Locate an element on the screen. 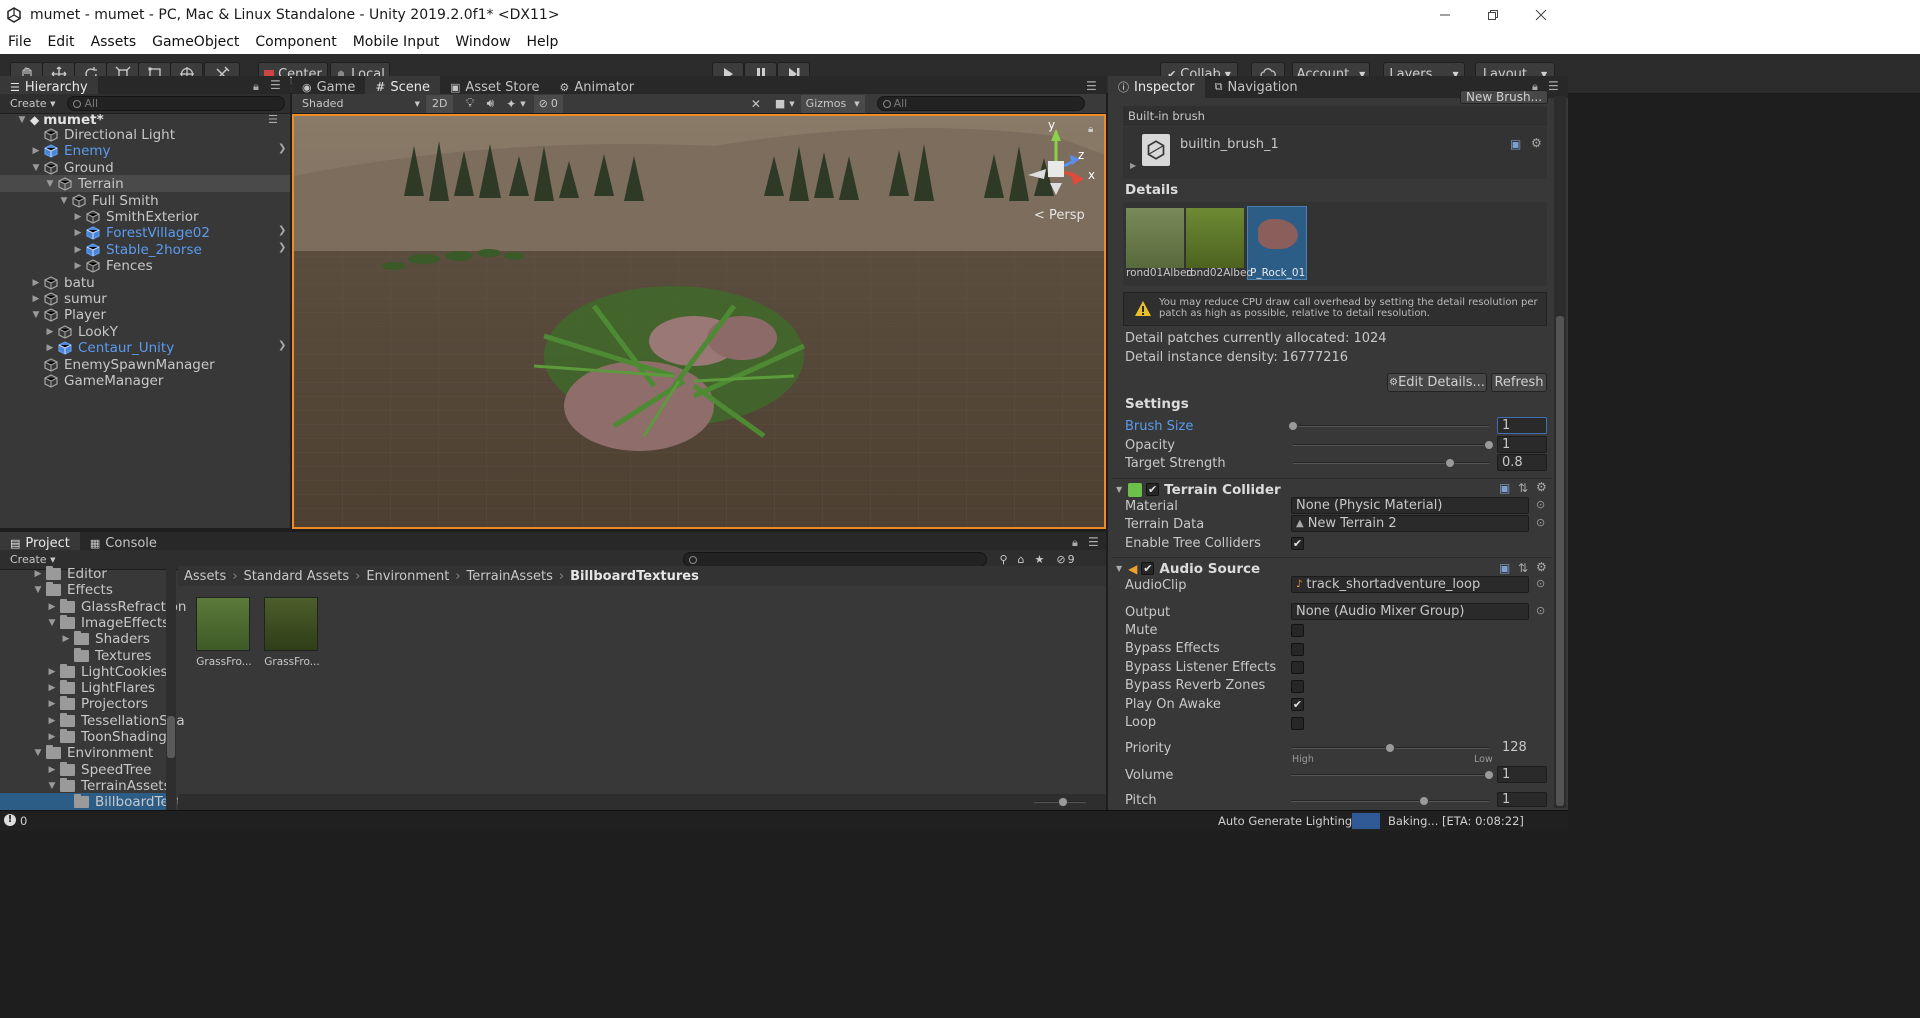  tools-icon: ✕ is located at coordinates (756, 104).